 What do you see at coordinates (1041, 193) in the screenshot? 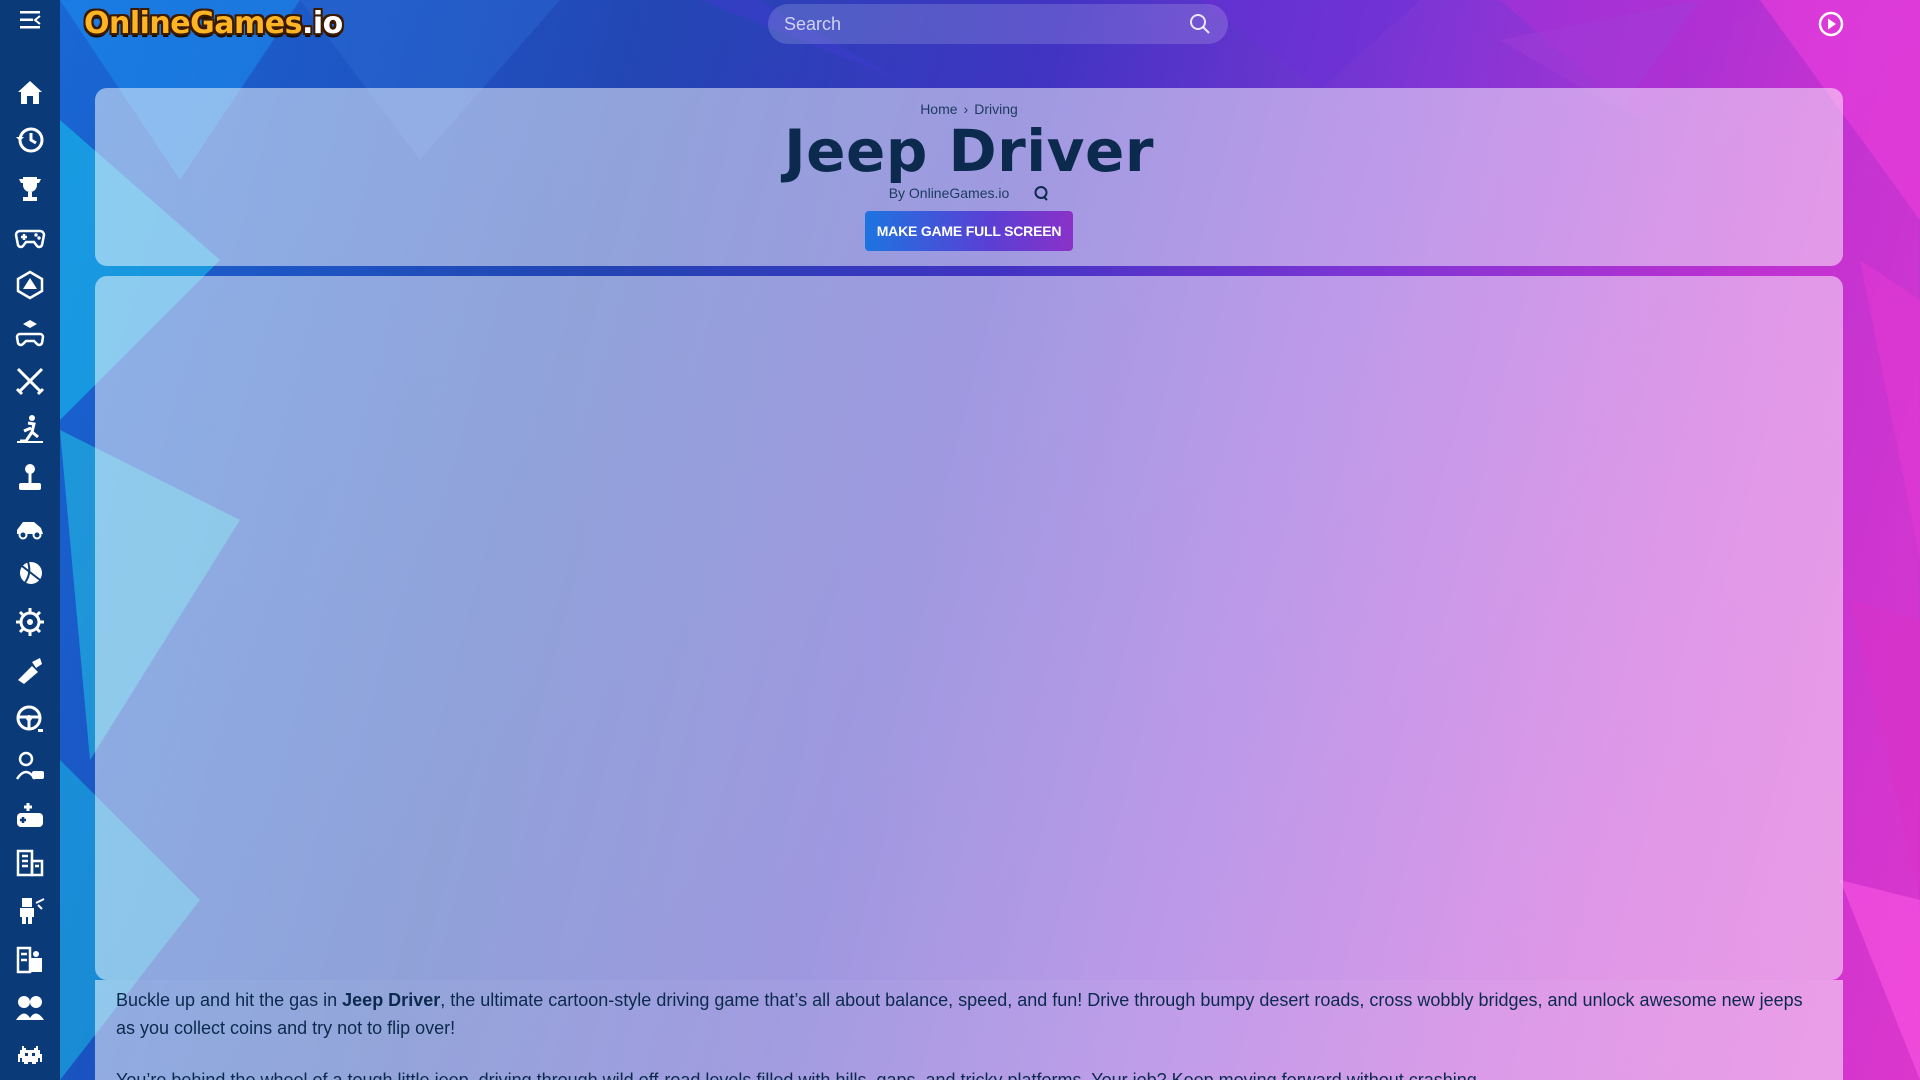
I see `comment-bubble-icon` at bounding box center [1041, 193].